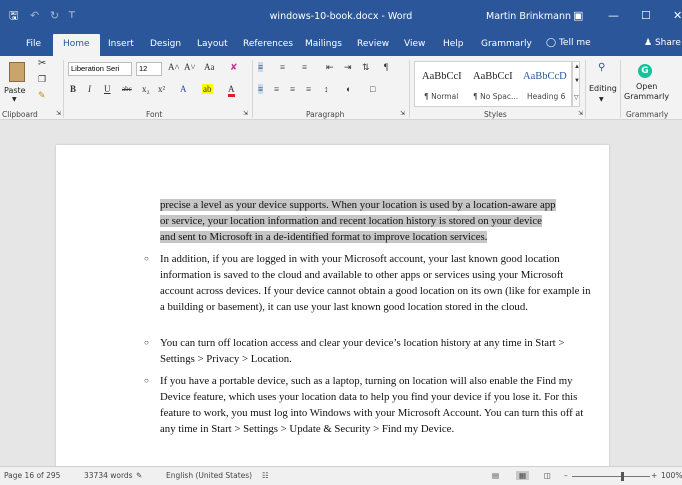 Image resolution: width=682 pixels, height=485 pixels. I want to click on shrink-font-icon: A˅, so click(190, 67).